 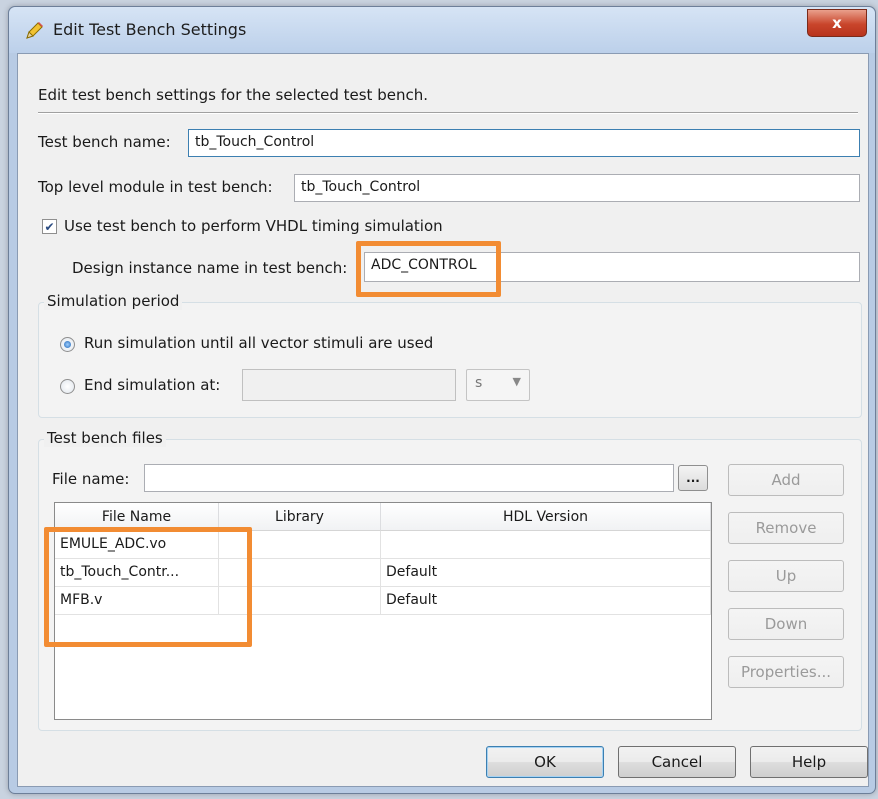 I want to click on test-bench-files-title: Test bench files, so click(x=105, y=438).